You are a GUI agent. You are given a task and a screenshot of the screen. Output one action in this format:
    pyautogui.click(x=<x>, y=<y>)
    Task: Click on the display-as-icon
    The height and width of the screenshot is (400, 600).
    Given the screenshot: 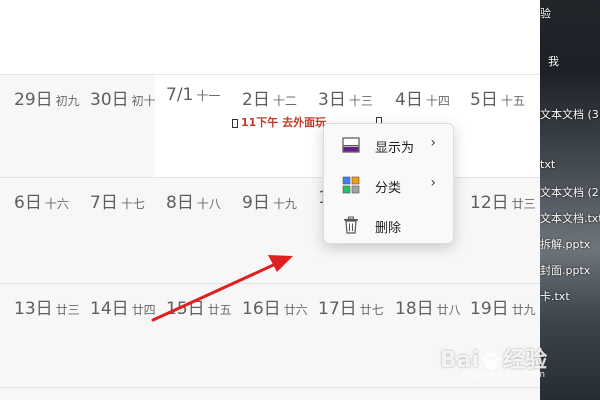 What is the action you would take?
    pyautogui.click(x=351, y=145)
    